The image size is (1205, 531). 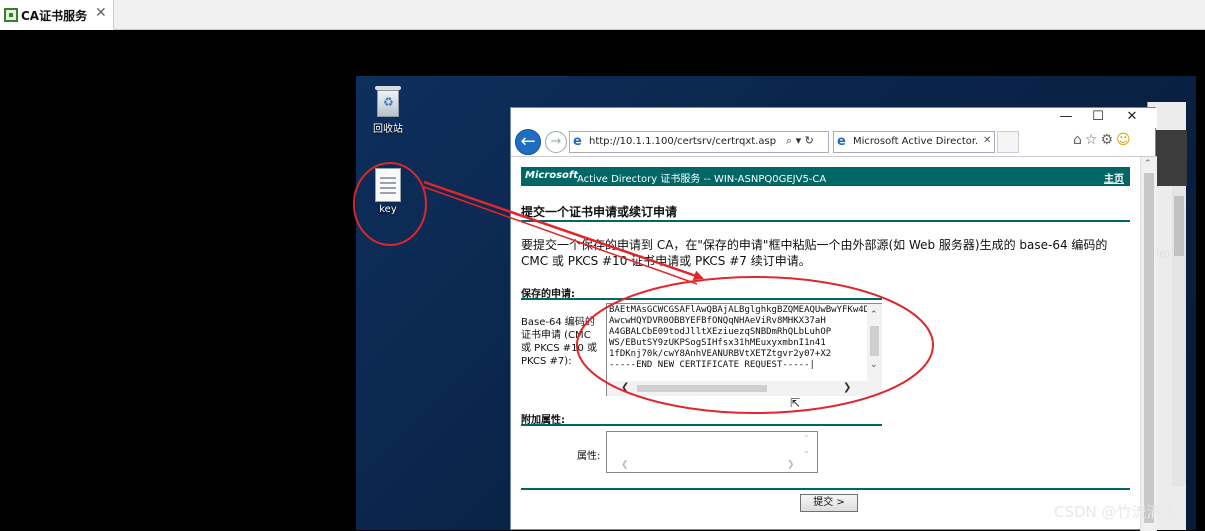 What do you see at coordinates (599, 212) in the screenshot?
I see `page-title: 提交一个证书申请或续订申请` at bounding box center [599, 212].